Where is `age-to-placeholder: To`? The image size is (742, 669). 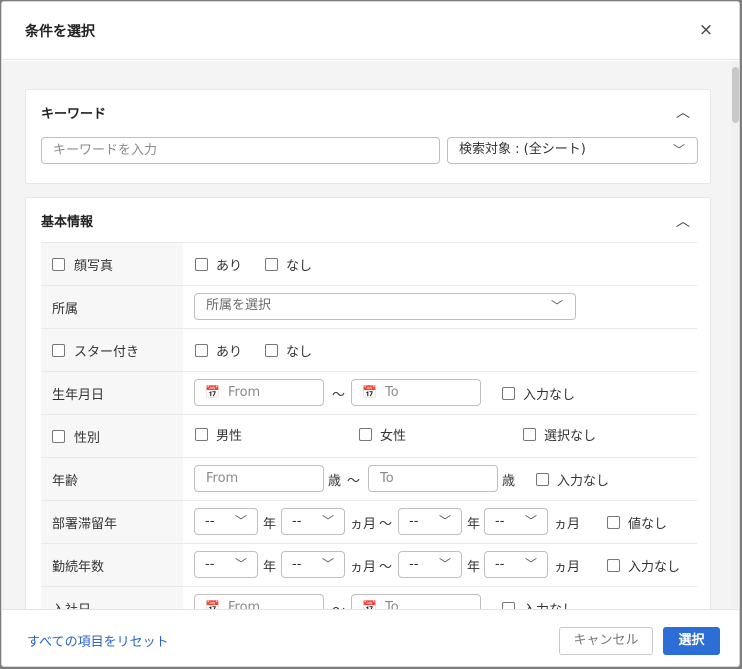
age-to-placeholder: To is located at coordinates (387, 478).